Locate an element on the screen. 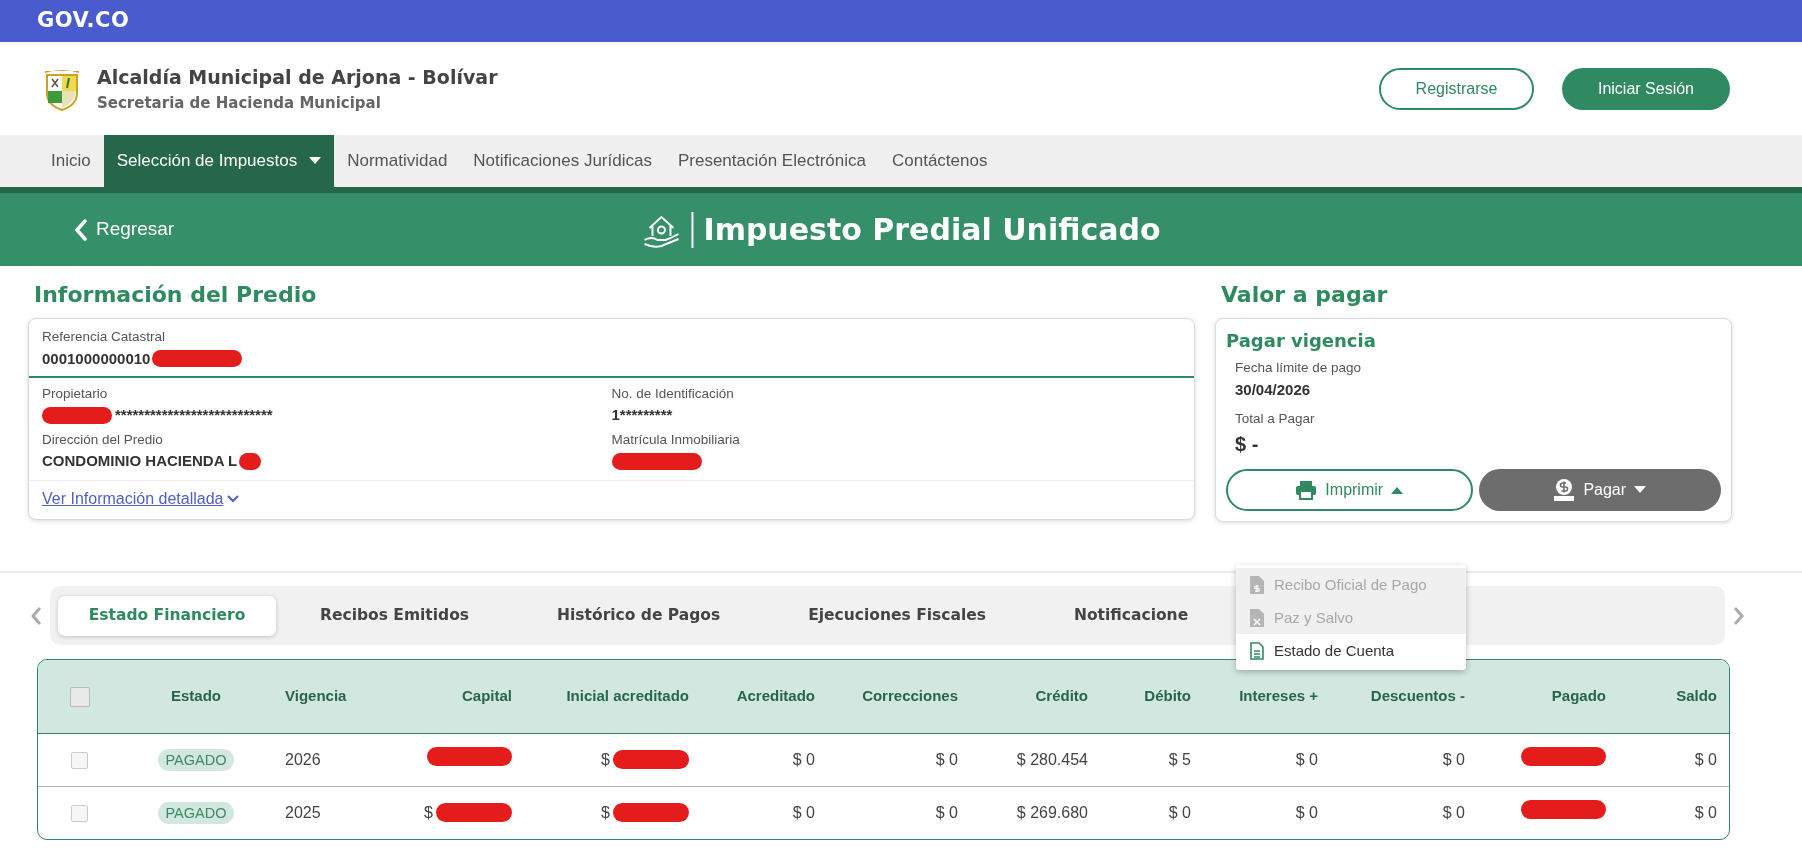  column-header: Acreditado is located at coordinates (766, 696).